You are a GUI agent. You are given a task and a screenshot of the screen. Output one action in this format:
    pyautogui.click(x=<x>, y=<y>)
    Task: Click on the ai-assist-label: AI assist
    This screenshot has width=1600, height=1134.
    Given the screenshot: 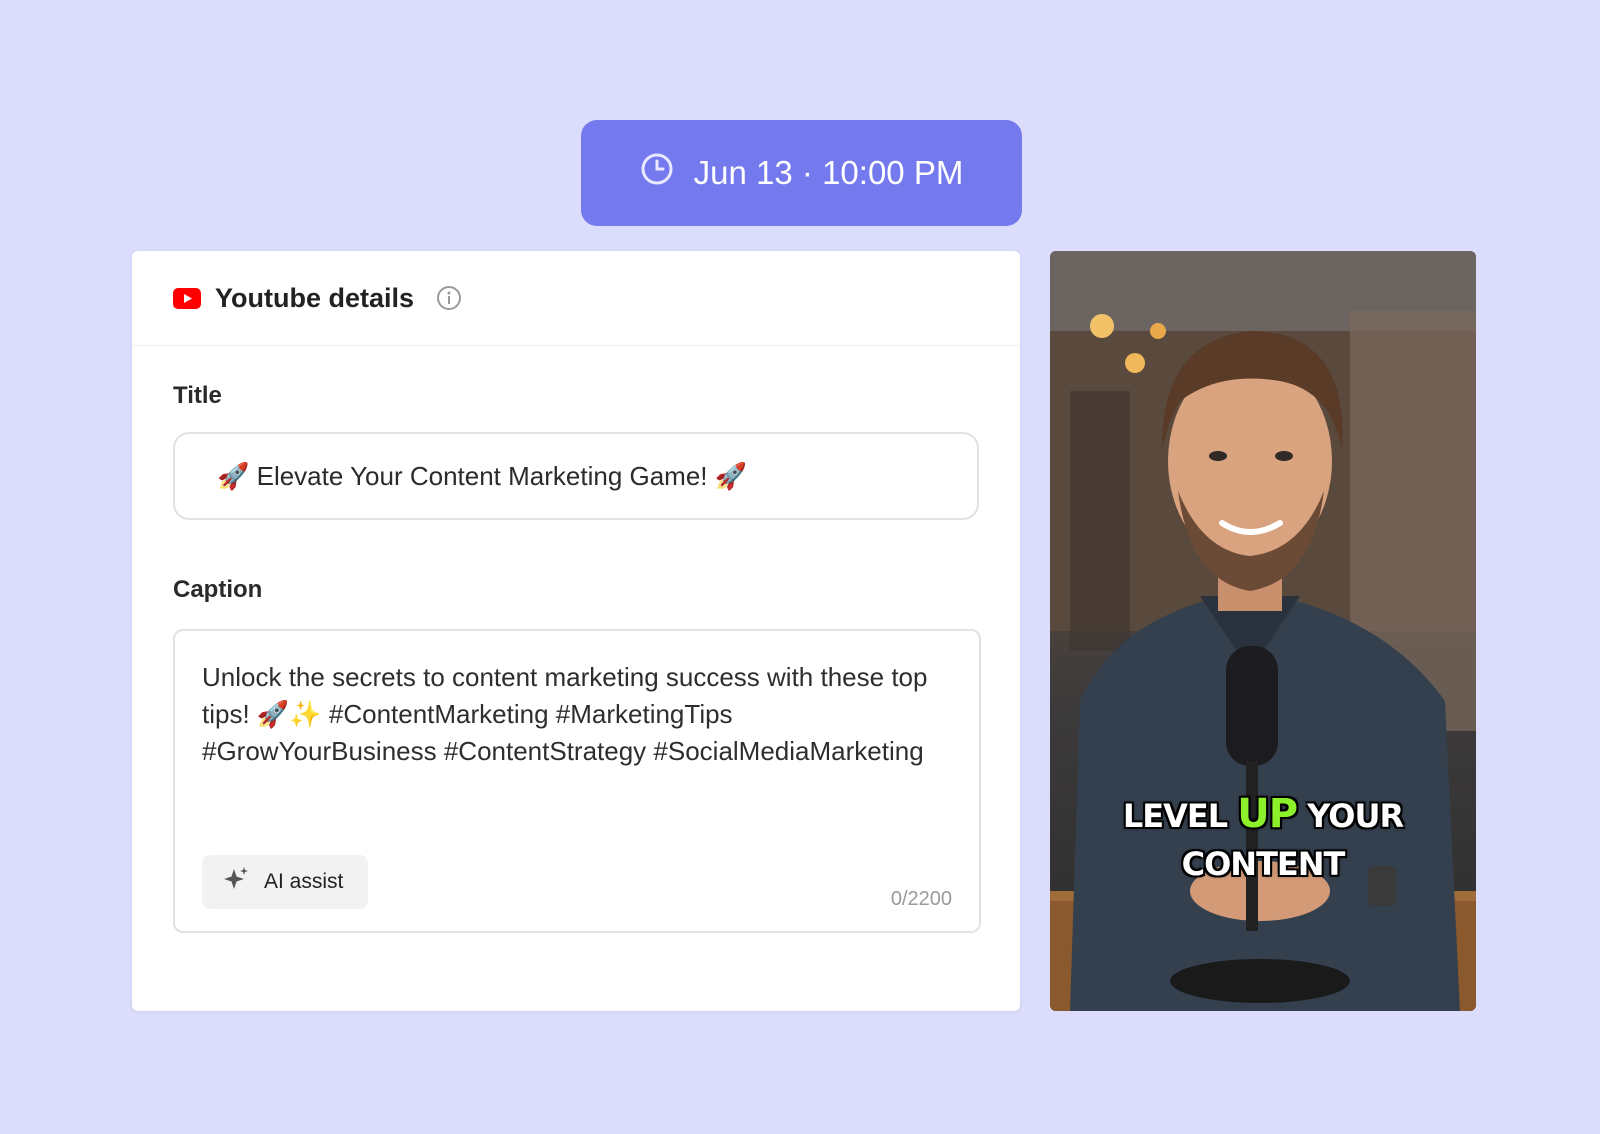 What is the action you would take?
    pyautogui.click(x=304, y=881)
    